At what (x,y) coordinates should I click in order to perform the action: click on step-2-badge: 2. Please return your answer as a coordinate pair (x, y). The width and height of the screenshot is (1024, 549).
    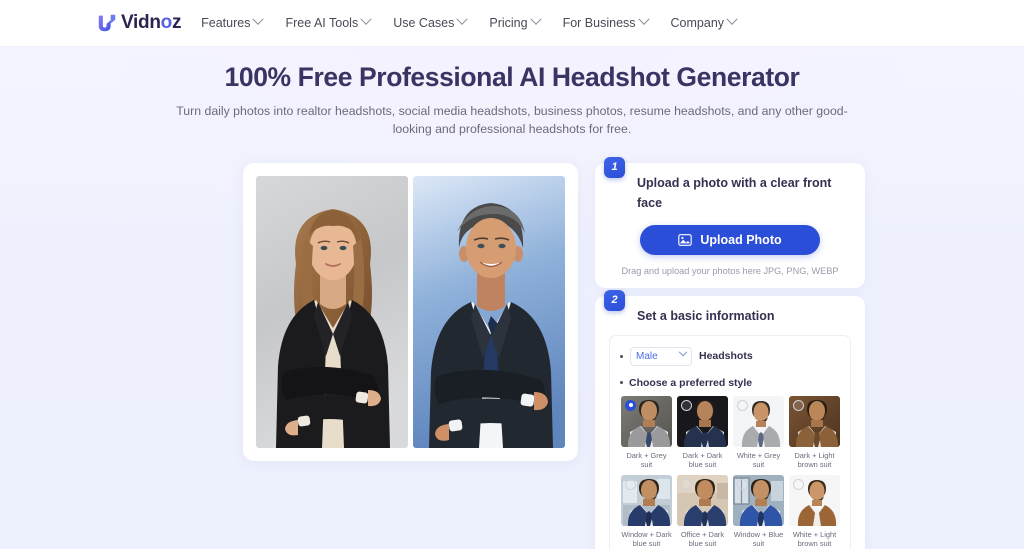
    Looking at the image, I should click on (614, 300).